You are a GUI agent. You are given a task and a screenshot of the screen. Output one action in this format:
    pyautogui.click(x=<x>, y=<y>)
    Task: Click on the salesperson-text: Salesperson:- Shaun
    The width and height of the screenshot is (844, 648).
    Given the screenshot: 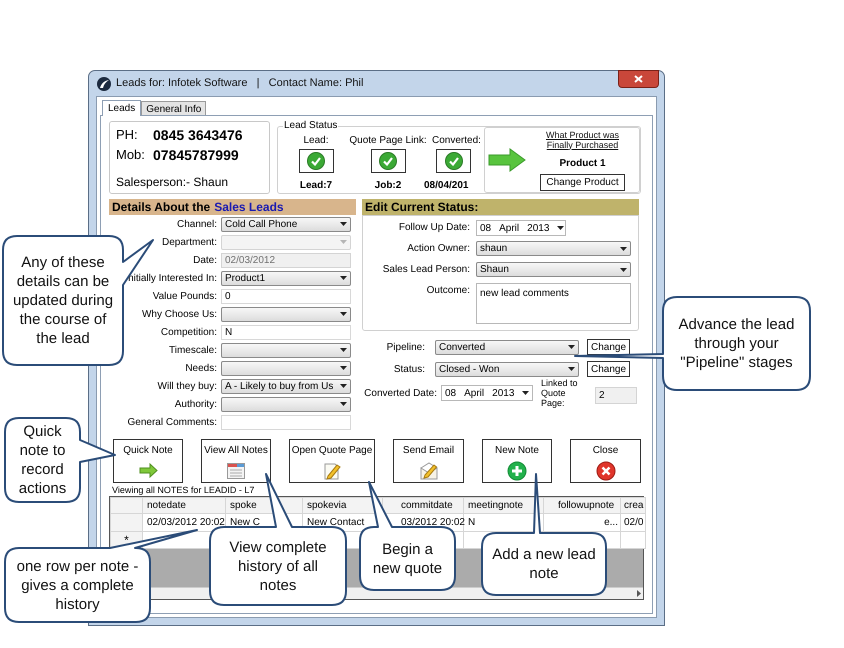 What is the action you would take?
    pyautogui.click(x=173, y=182)
    